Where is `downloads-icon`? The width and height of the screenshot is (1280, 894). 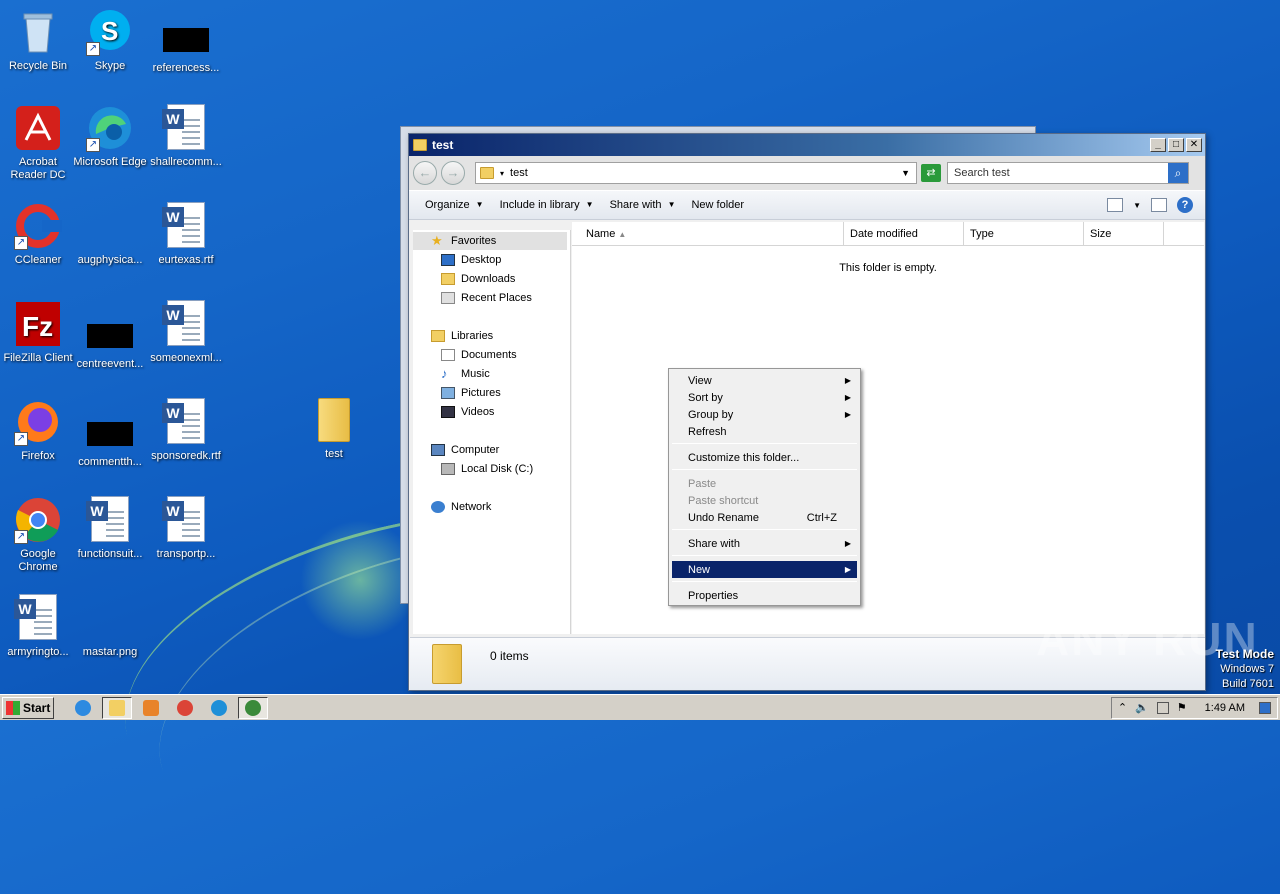 downloads-icon is located at coordinates (448, 279).